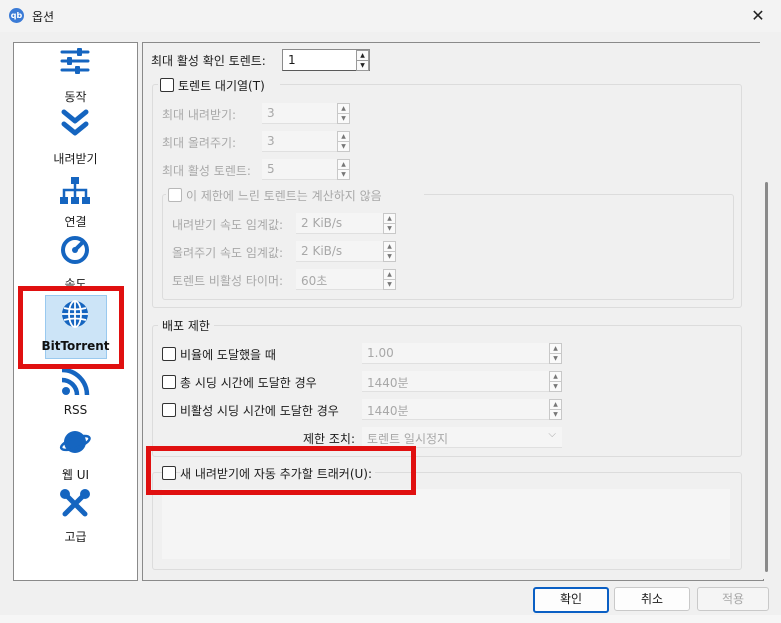 The image size is (781, 623). What do you see at coordinates (652, 599) in the screenshot?
I see `cancel-button: 취소` at bounding box center [652, 599].